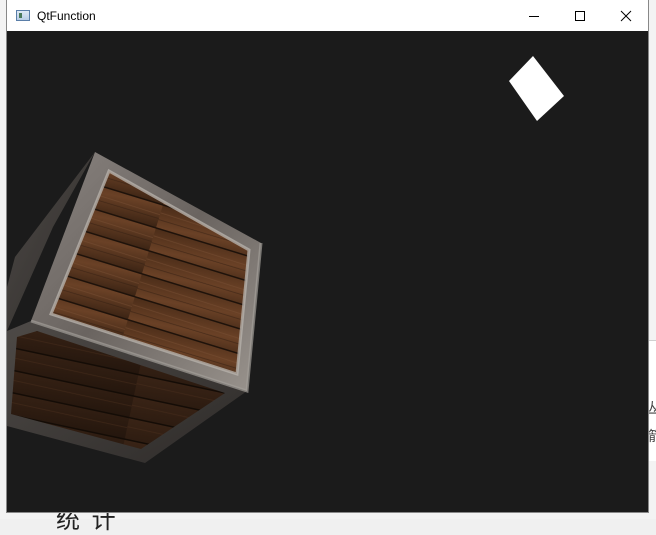 The image size is (656, 535). What do you see at coordinates (66, 15) in the screenshot?
I see `window-title: QtFunction` at bounding box center [66, 15].